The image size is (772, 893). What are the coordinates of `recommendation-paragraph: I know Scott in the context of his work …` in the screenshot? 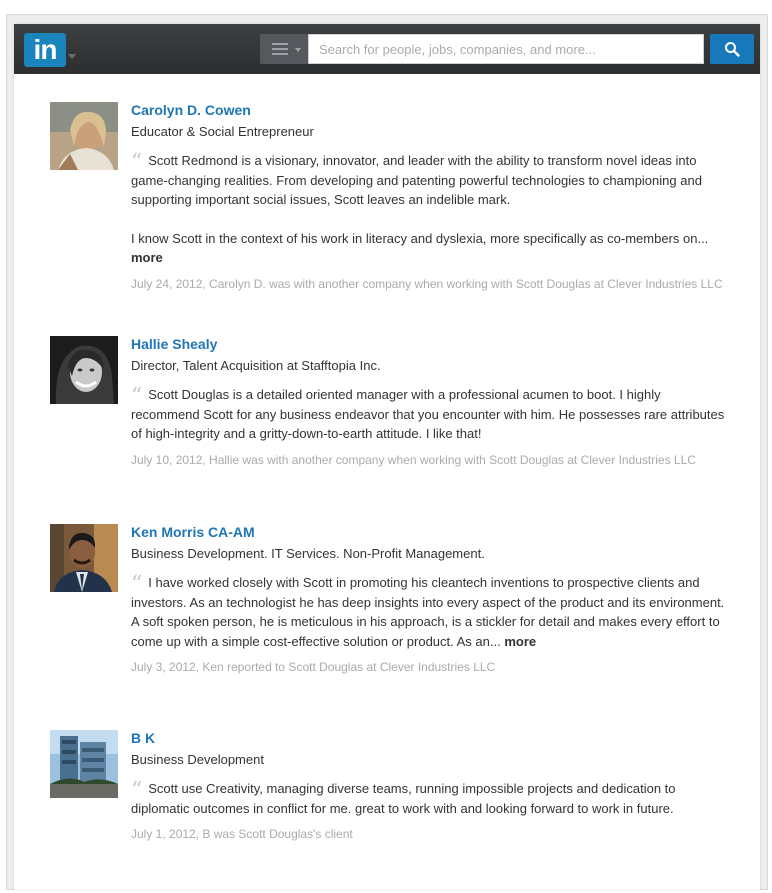 It's located at (420, 238).